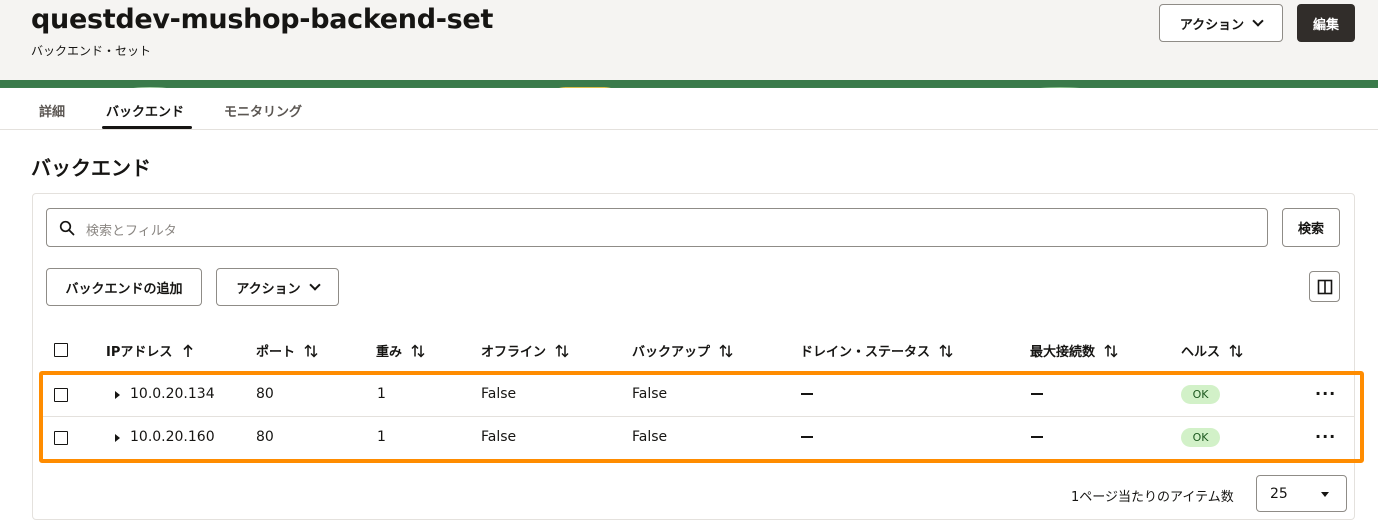 Image resolution: width=1378 pixels, height=531 pixels. Describe the element at coordinates (124, 287) in the screenshot. I see `add-backend-button: バックエンドの追加` at that location.